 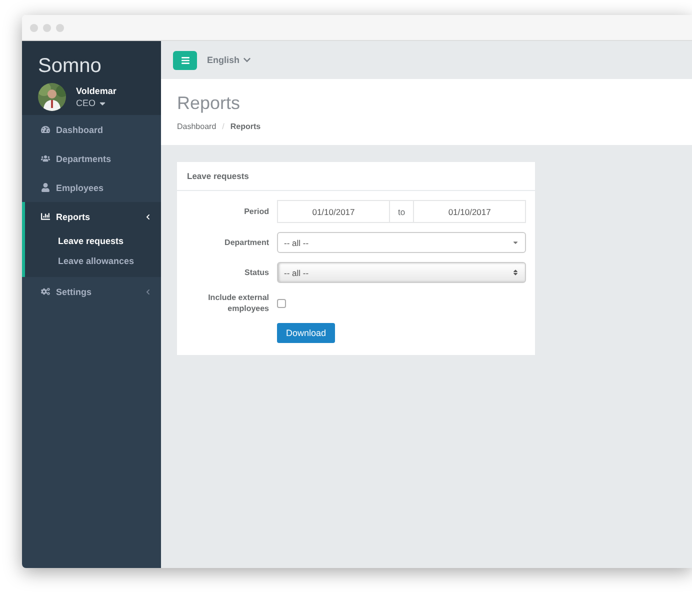 What do you see at coordinates (401, 242) in the screenshot?
I see `department-select: -- all --` at bounding box center [401, 242].